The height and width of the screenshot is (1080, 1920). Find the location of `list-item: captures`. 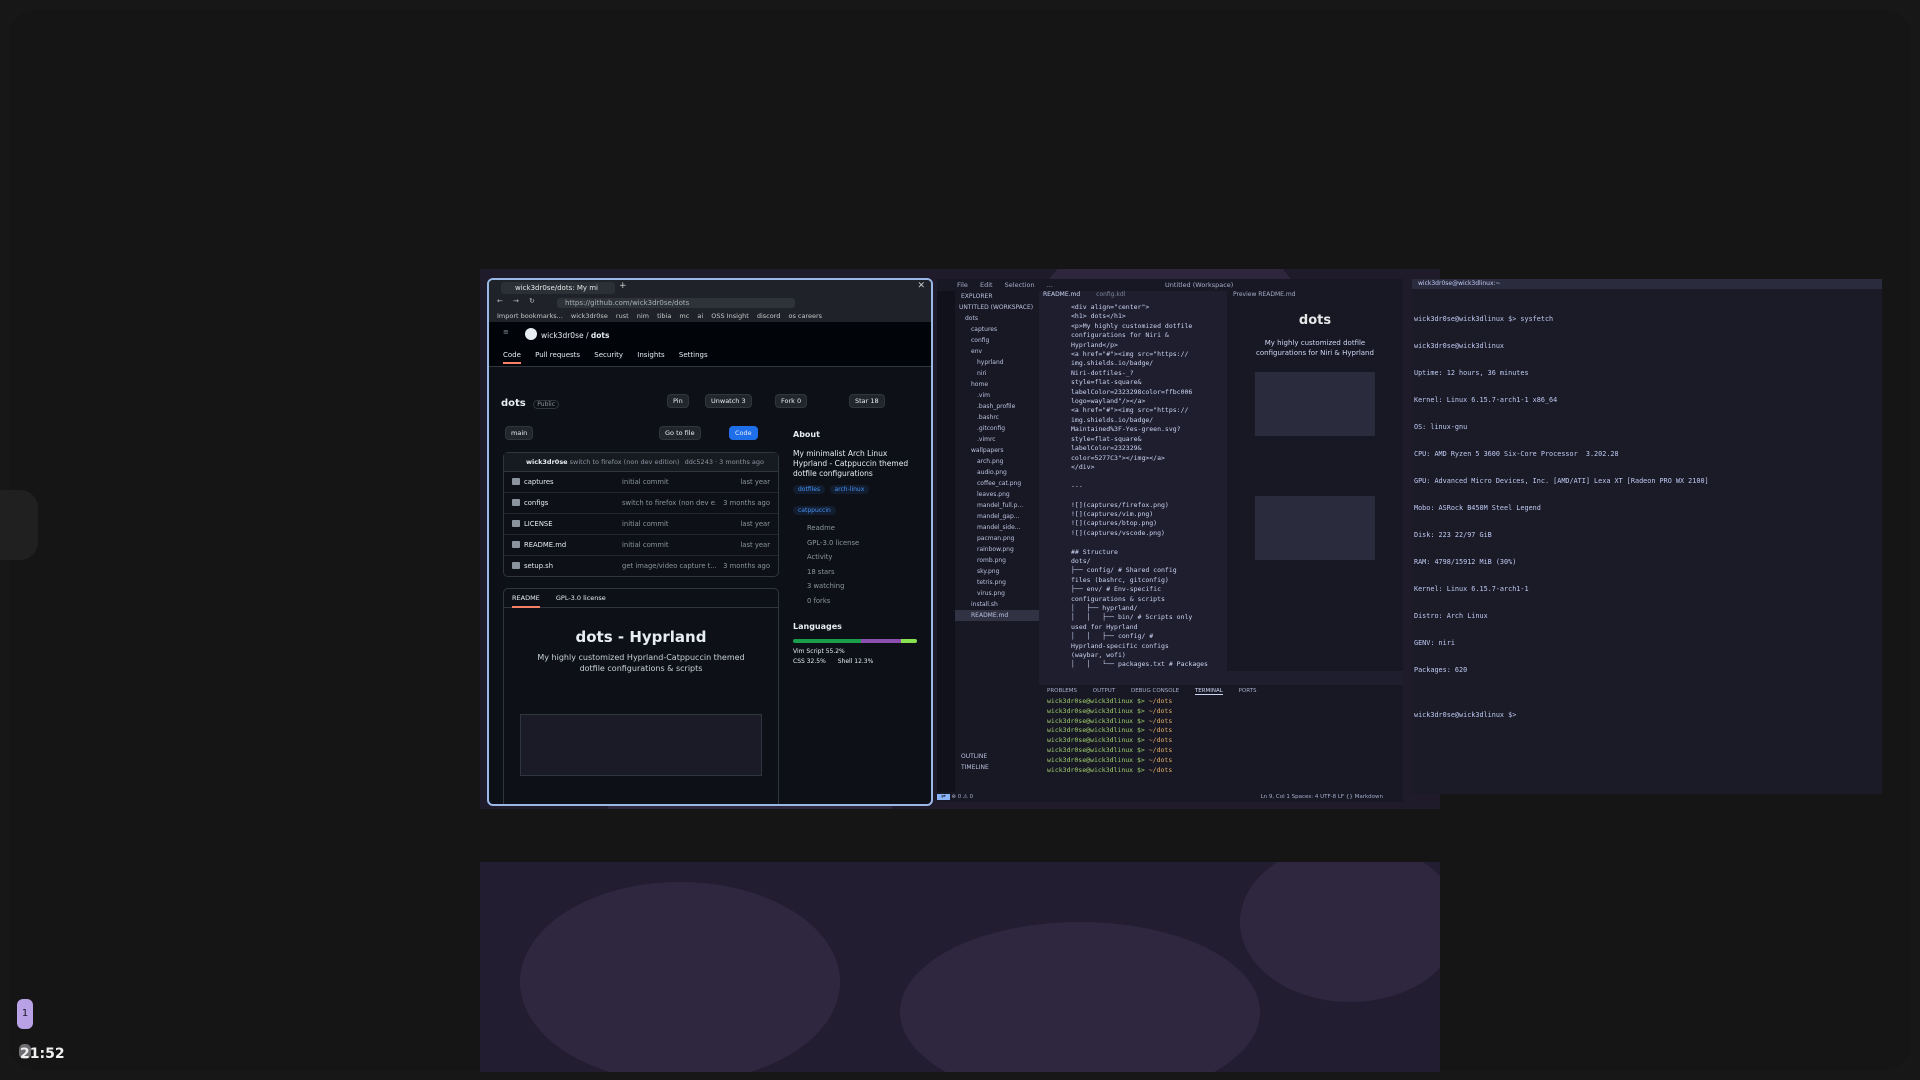

list-item: captures is located at coordinates (997, 329).